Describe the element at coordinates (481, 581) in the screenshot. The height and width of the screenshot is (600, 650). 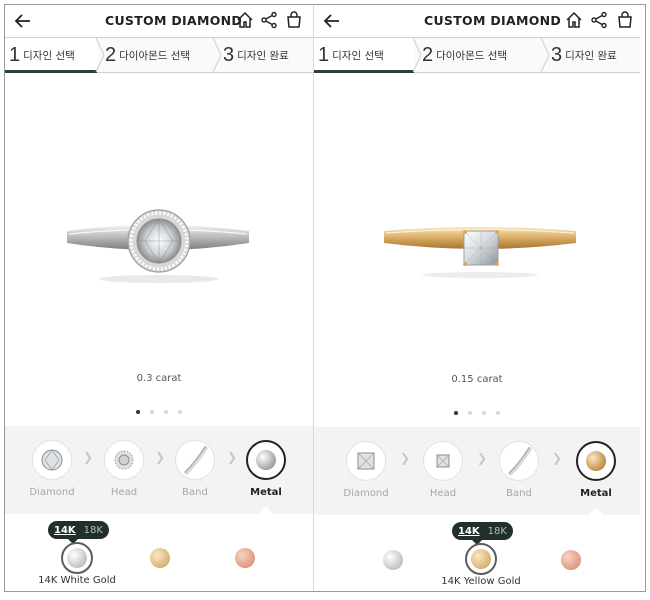
I see `metal-selected-label: 14K Yellow Gold` at that location.